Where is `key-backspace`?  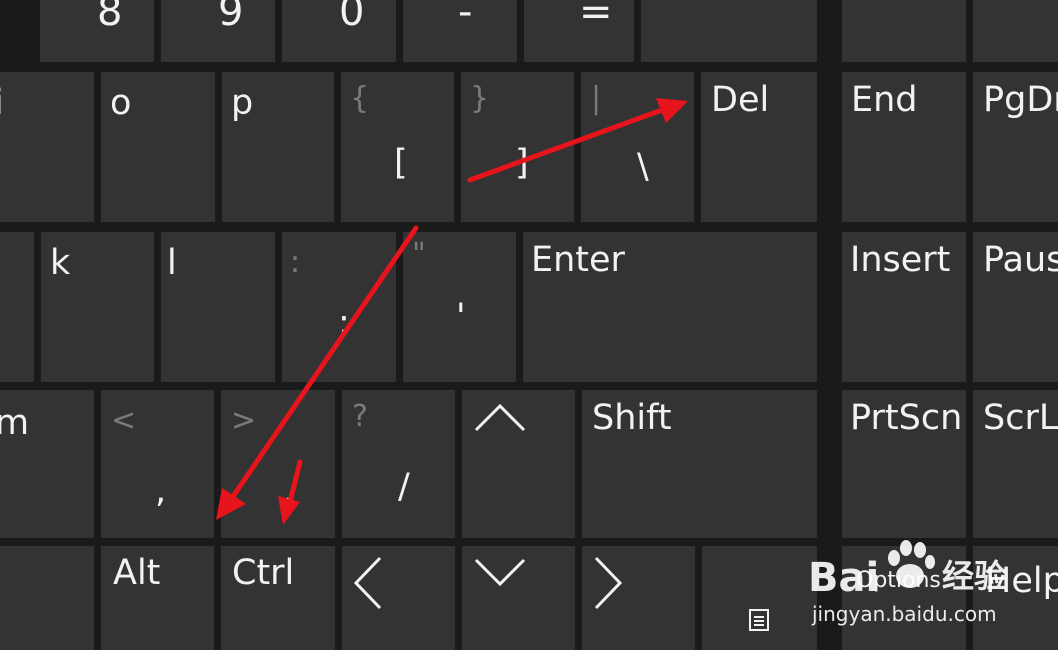
key-backspace is located at coordinates (729, 31).